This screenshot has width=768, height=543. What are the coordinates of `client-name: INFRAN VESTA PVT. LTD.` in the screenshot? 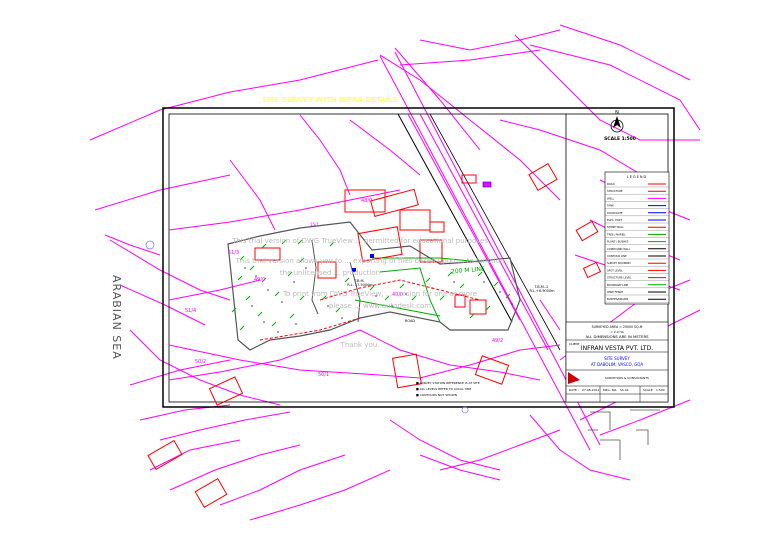 It's located at (617, 348).